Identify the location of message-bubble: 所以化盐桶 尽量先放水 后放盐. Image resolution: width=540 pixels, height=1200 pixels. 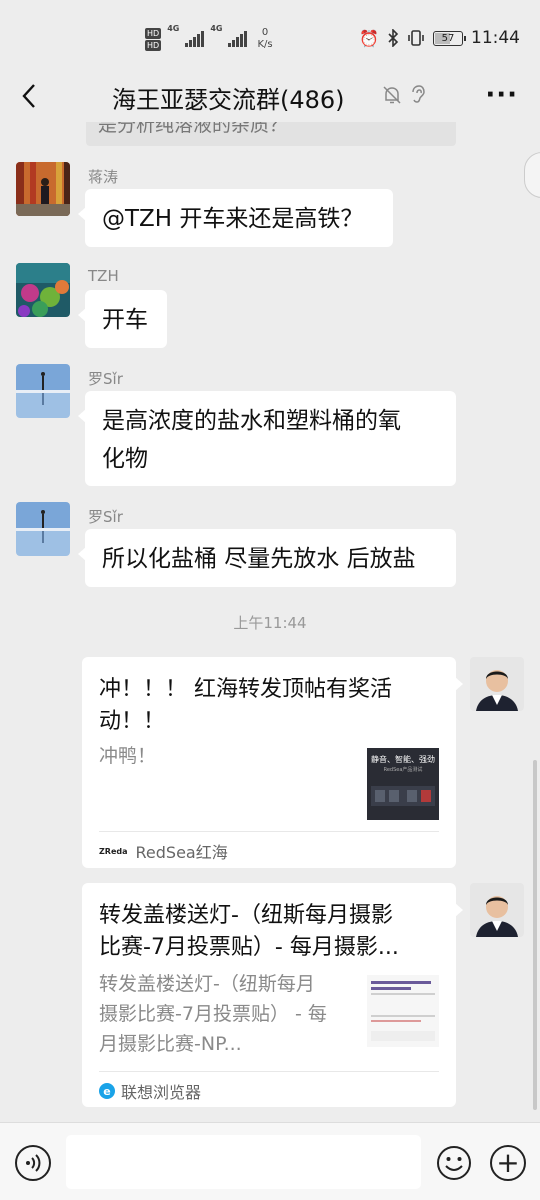
(267, 558).